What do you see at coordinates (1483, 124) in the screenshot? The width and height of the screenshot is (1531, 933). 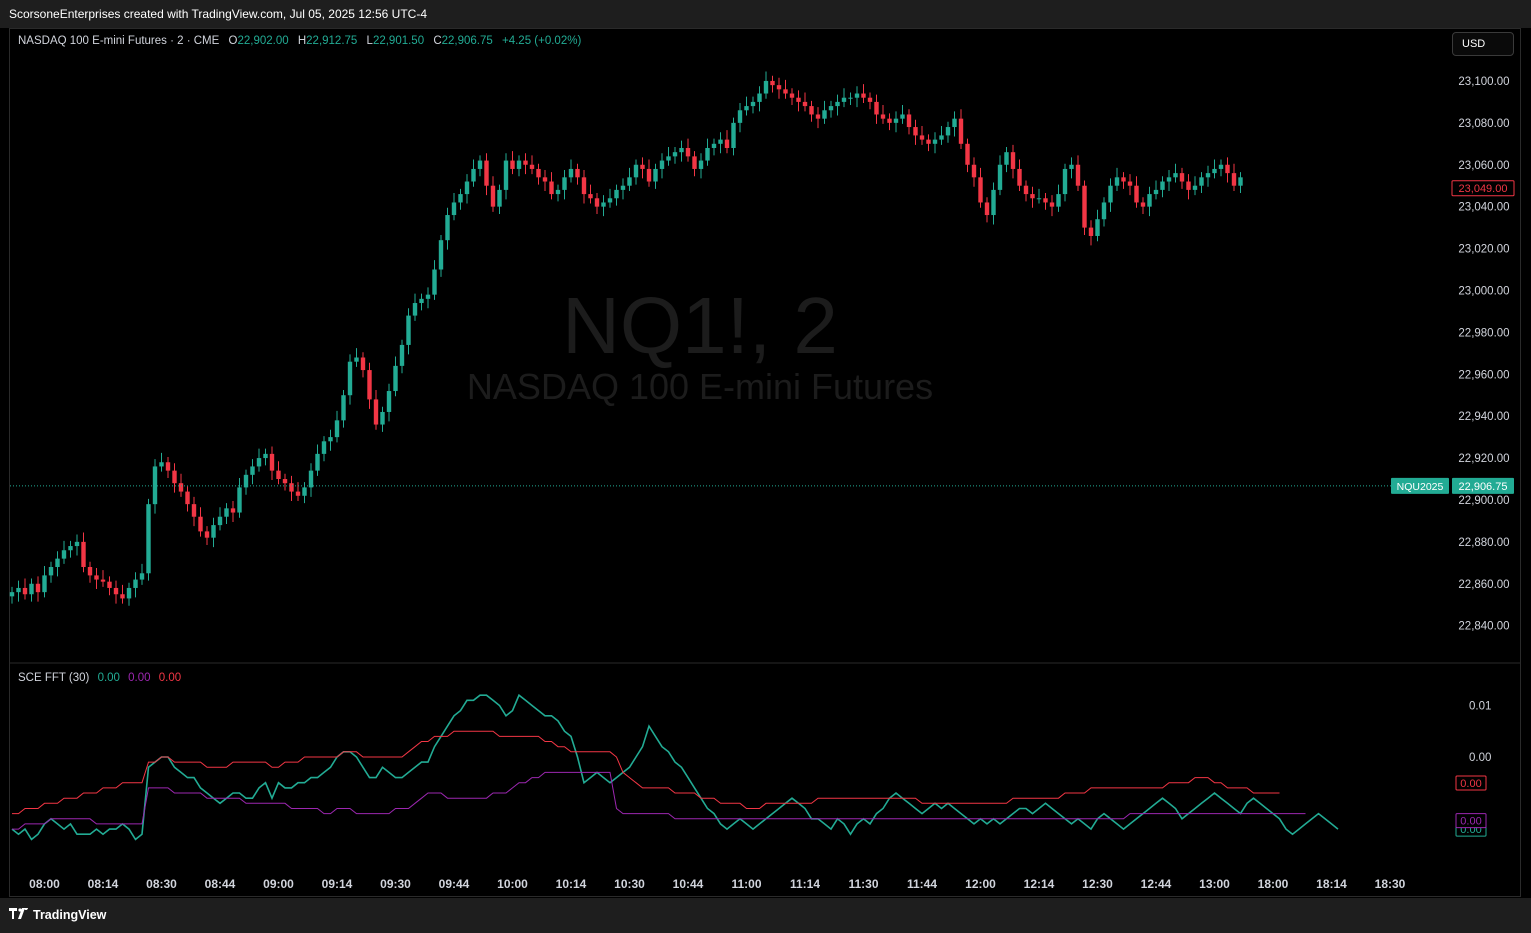 I see `price-tick-label: 23,080.00` at bounding box center [1483, 124].